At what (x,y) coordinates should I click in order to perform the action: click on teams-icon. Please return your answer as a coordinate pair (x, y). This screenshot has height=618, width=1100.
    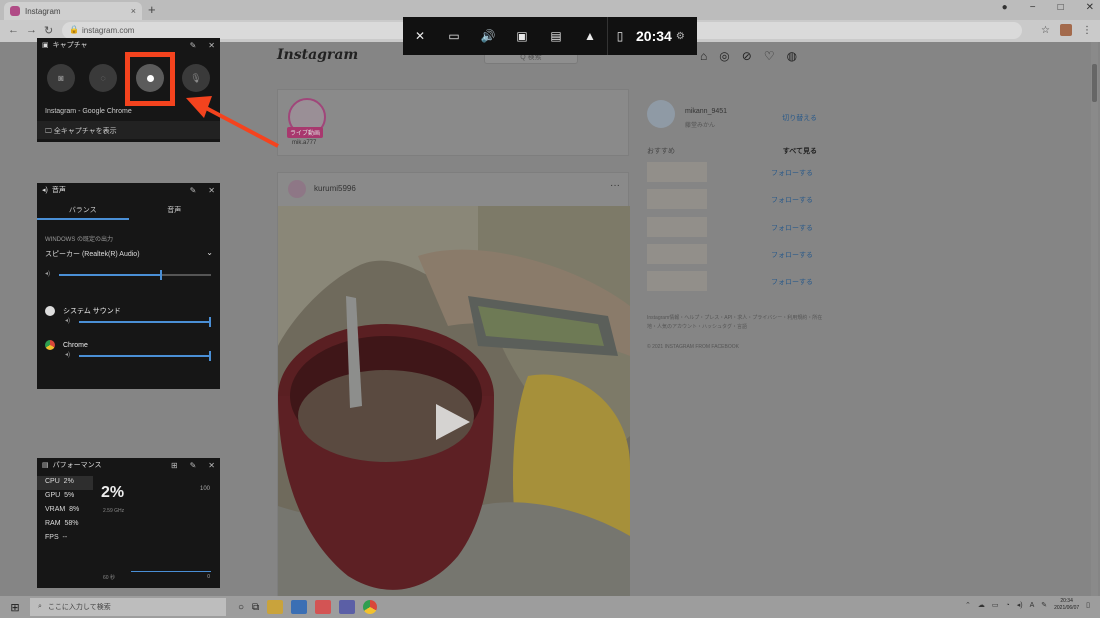
    Looking at the image, I should click on (347, 607).